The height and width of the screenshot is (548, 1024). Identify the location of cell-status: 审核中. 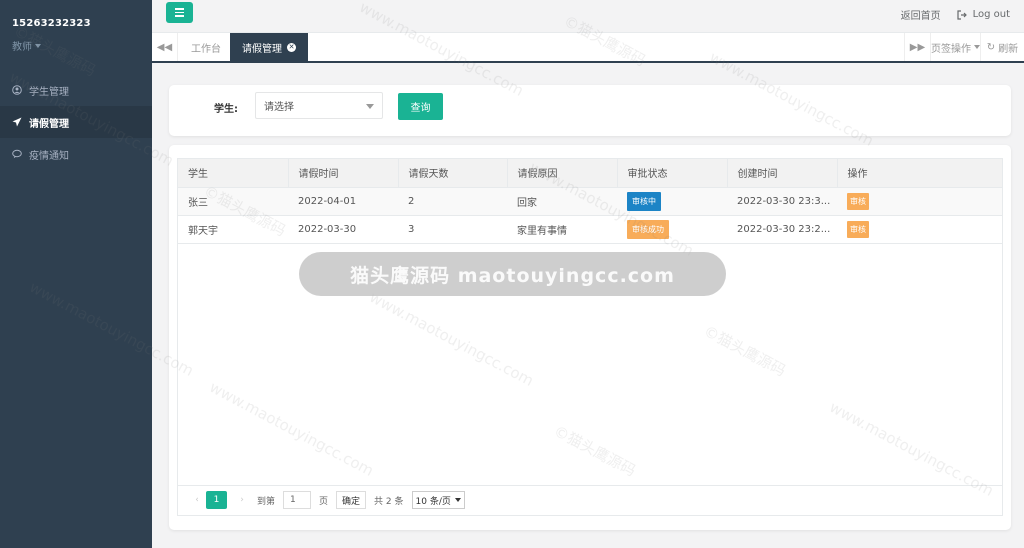
(672, 201).